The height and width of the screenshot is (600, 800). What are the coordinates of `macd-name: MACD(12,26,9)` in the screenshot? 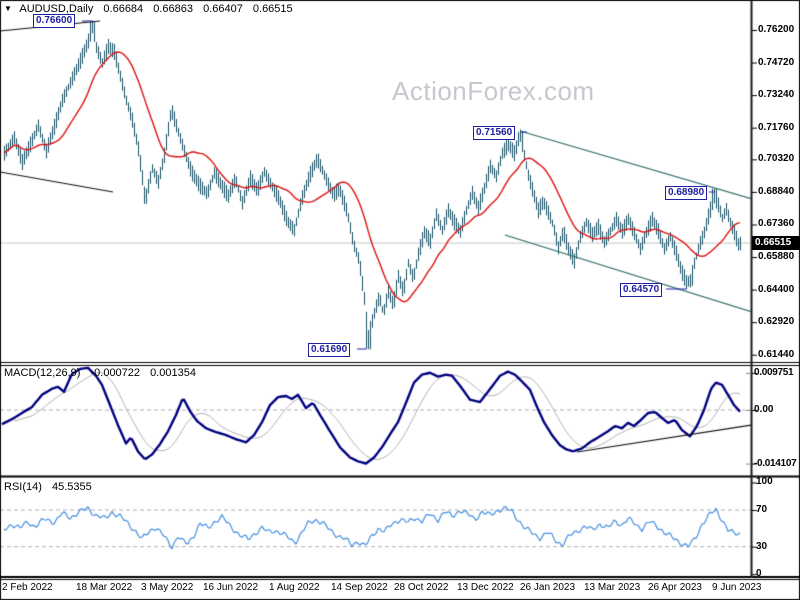 It's located at (42, 373).